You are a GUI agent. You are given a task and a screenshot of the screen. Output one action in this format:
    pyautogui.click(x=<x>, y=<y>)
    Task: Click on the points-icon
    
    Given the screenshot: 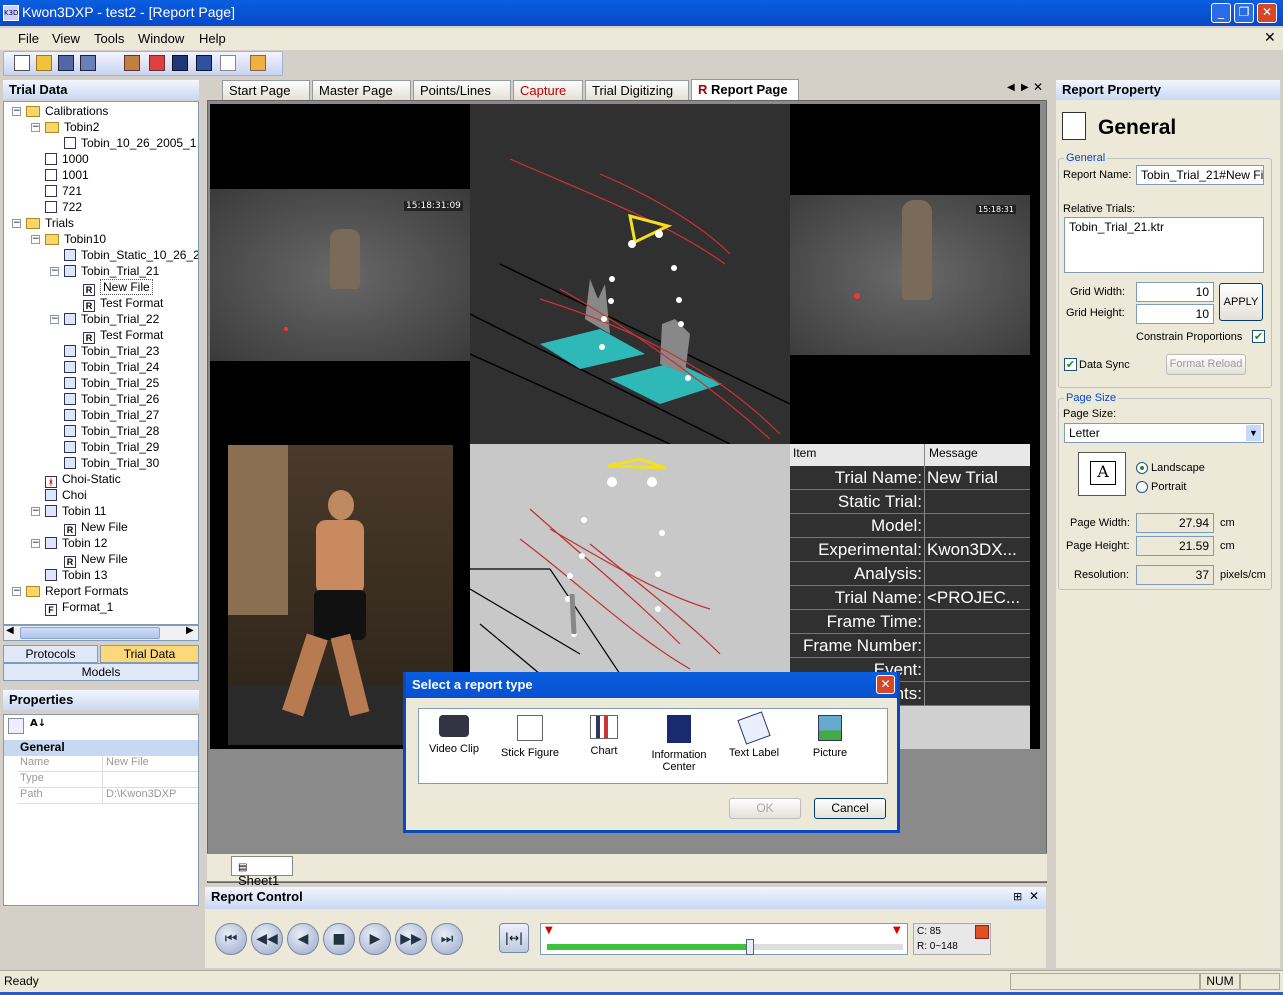 What is the action you would take?
    pyautogui.click(x=228, y=63)
    